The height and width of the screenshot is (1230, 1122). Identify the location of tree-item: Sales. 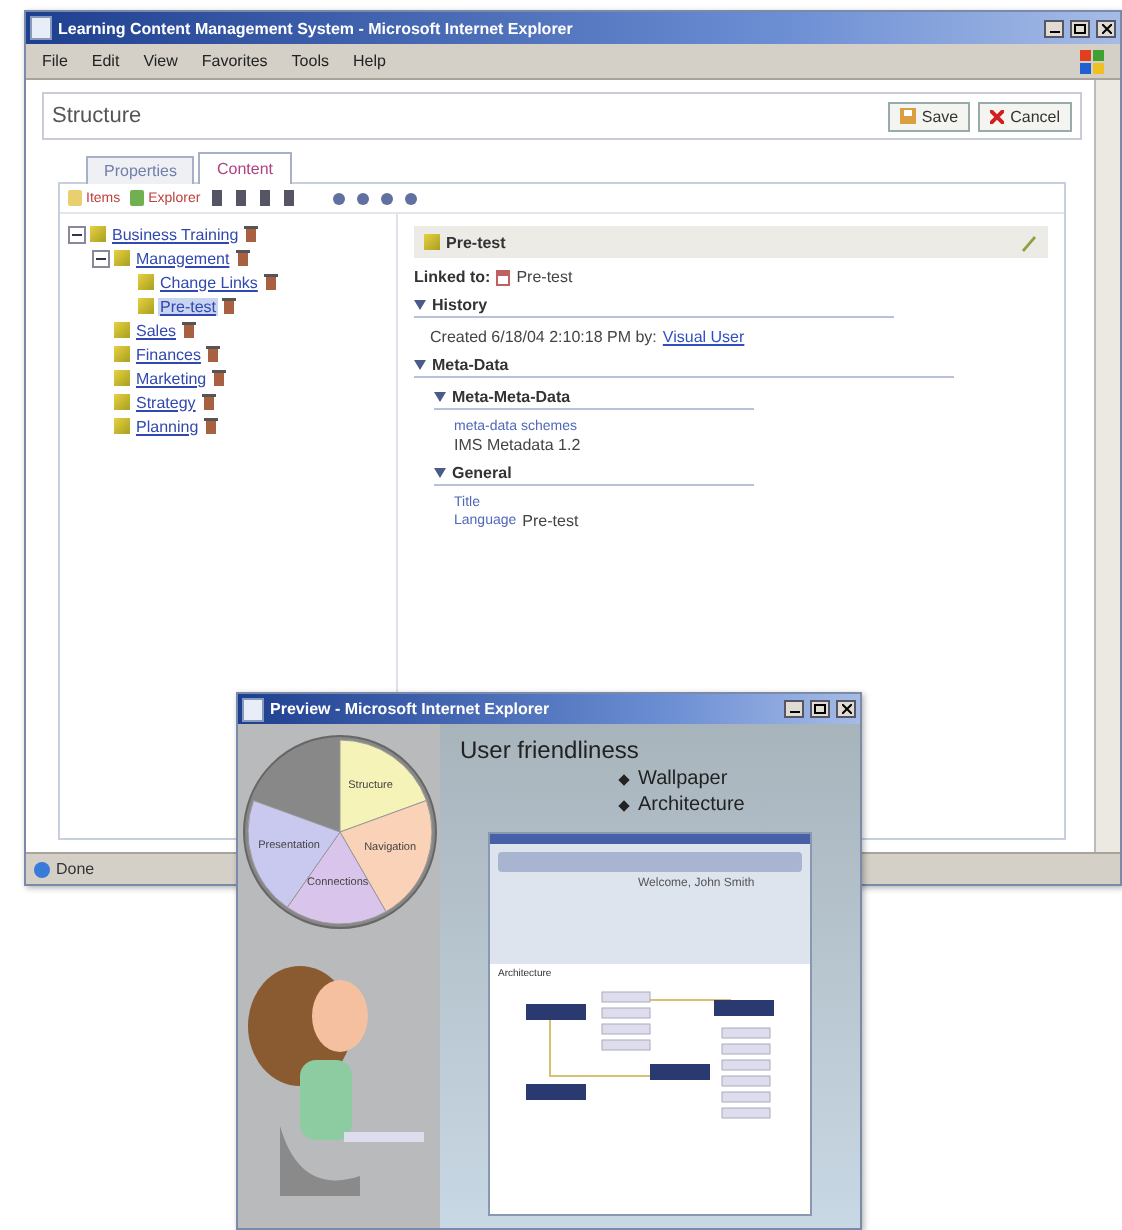
(156, 330).